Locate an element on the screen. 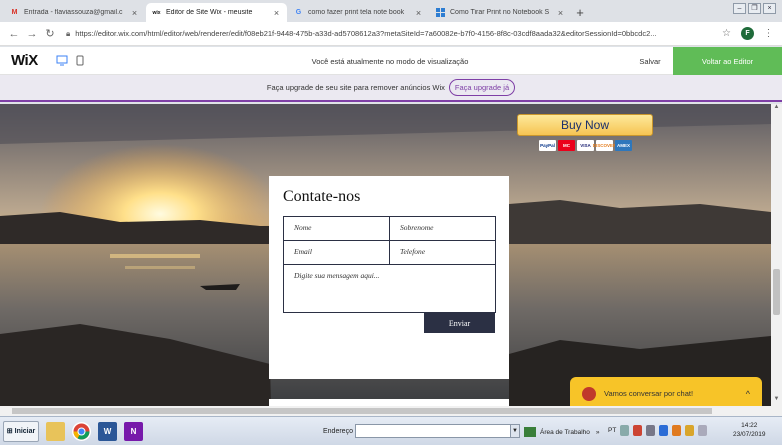 This screenshot has height=445, width=782. network-icon is located at coordinates (637, 430).